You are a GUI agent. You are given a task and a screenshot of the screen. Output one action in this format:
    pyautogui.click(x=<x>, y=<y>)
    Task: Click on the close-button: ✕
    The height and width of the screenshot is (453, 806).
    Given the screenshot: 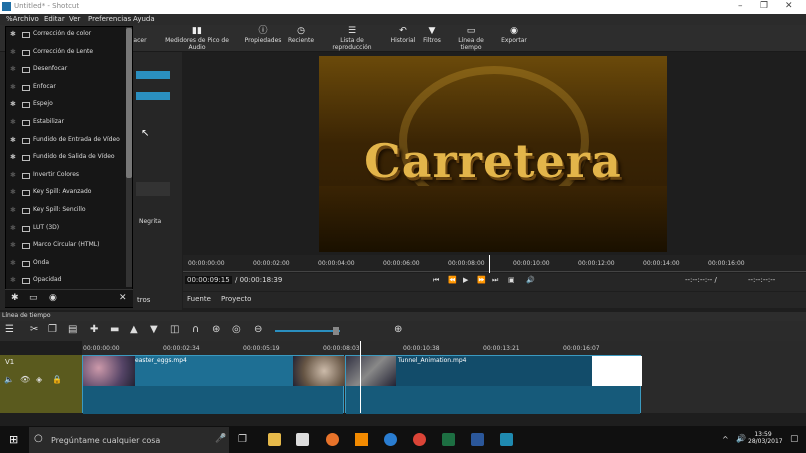 What is the action you would take?
    pyautogui.click(x=789, y=6)
    